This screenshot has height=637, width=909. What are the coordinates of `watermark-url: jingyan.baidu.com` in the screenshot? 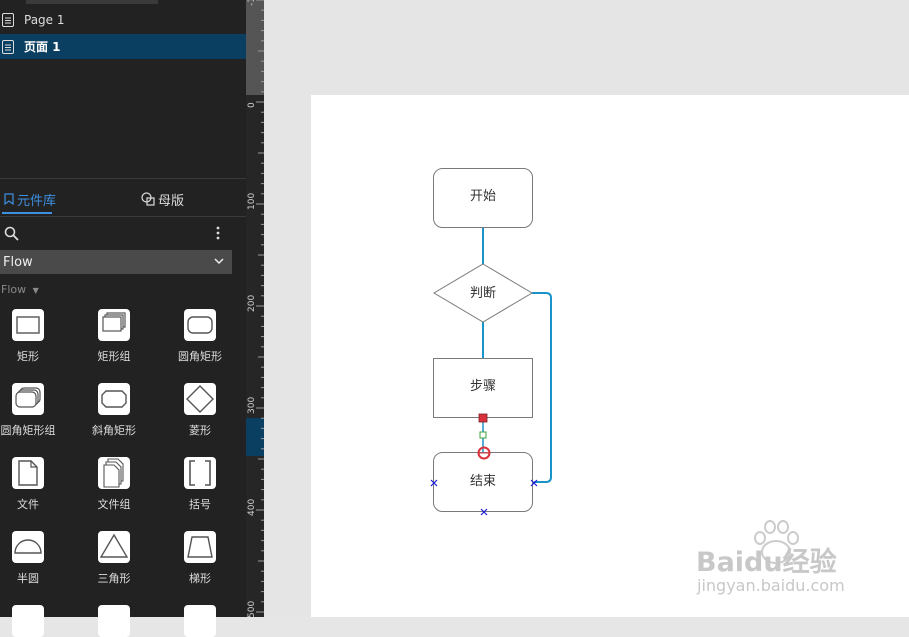 It's located at (771, 585).